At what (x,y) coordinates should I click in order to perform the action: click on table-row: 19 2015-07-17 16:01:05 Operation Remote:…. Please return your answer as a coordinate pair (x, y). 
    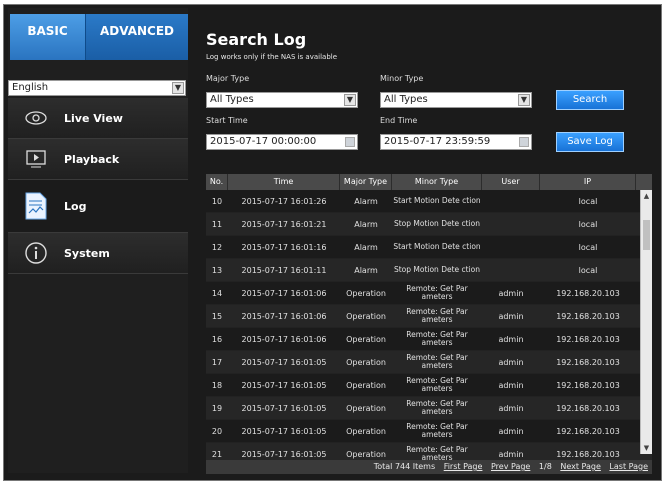
    Looking at the image, I should click on (429, 408).